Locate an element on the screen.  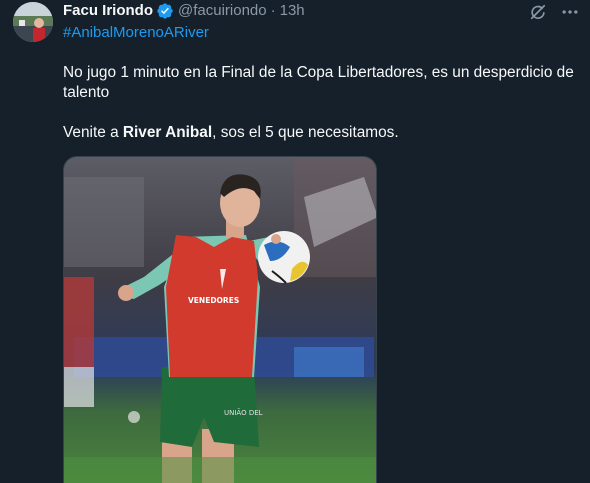
avatar is located at coordinates (33, 22).